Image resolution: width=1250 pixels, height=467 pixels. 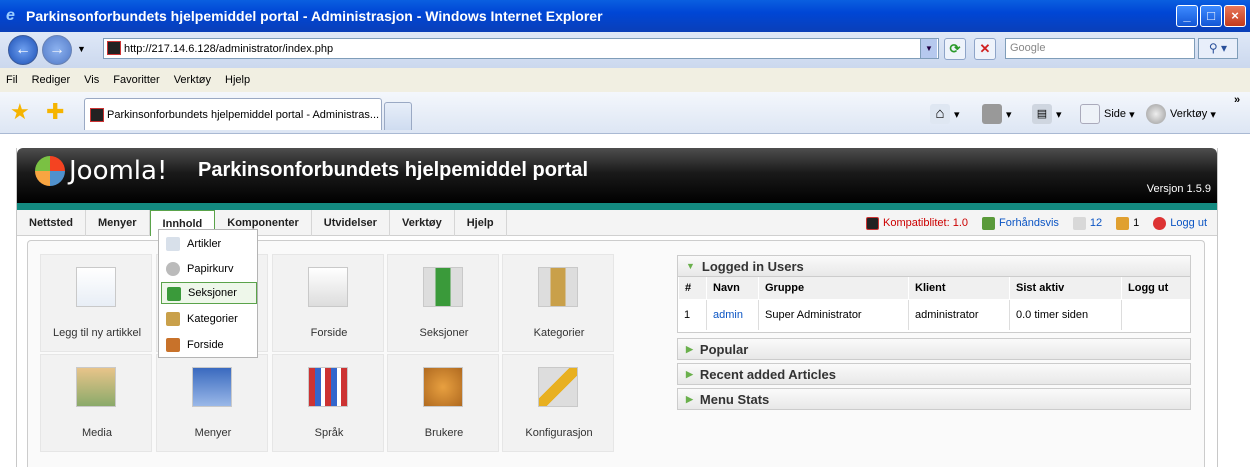 What do you see at coordinates (928, 48) in the screenshot?
I see `address-dropdown-icon: ▼` at bounding box center [928, 48].